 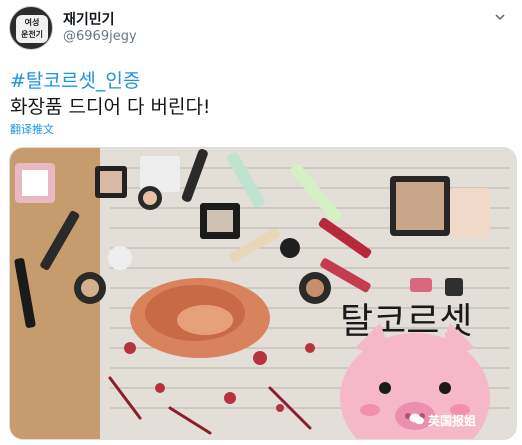 I want to click on avatar: 여성 운전기, so click(x=31, y=28).